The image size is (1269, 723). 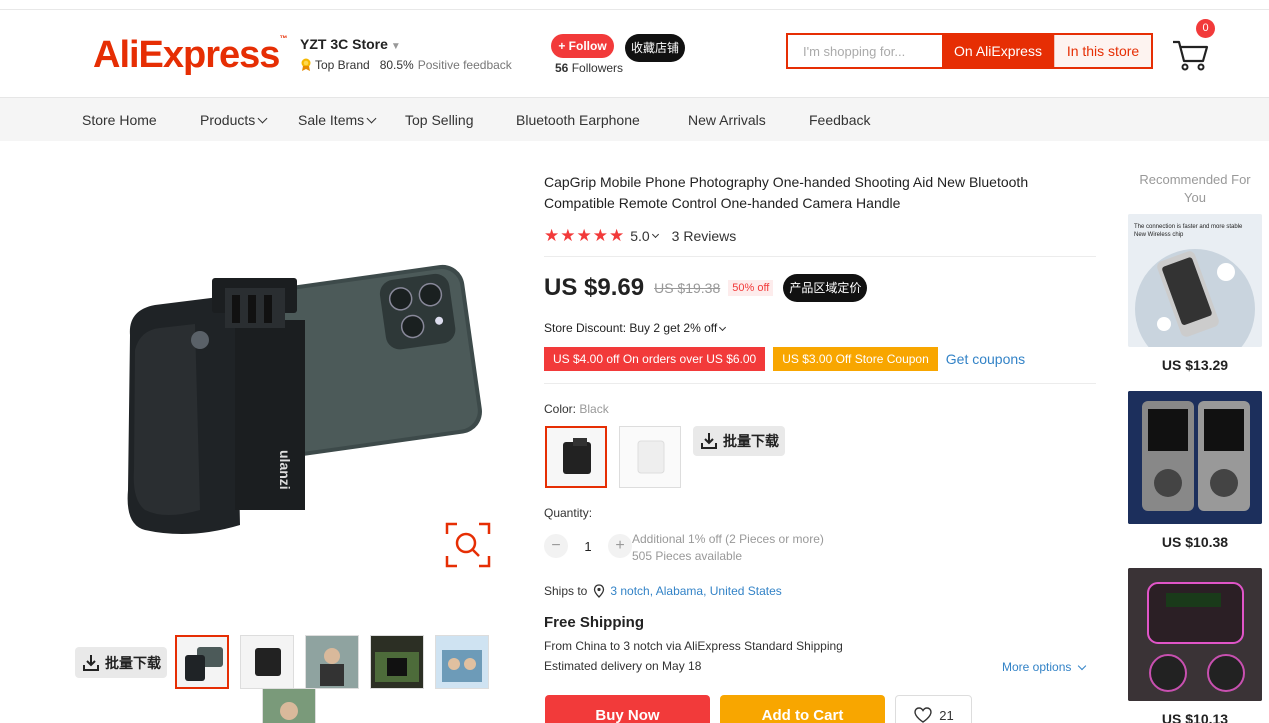 I want to click on quantity-value: 1, so click(x=588, y=546).